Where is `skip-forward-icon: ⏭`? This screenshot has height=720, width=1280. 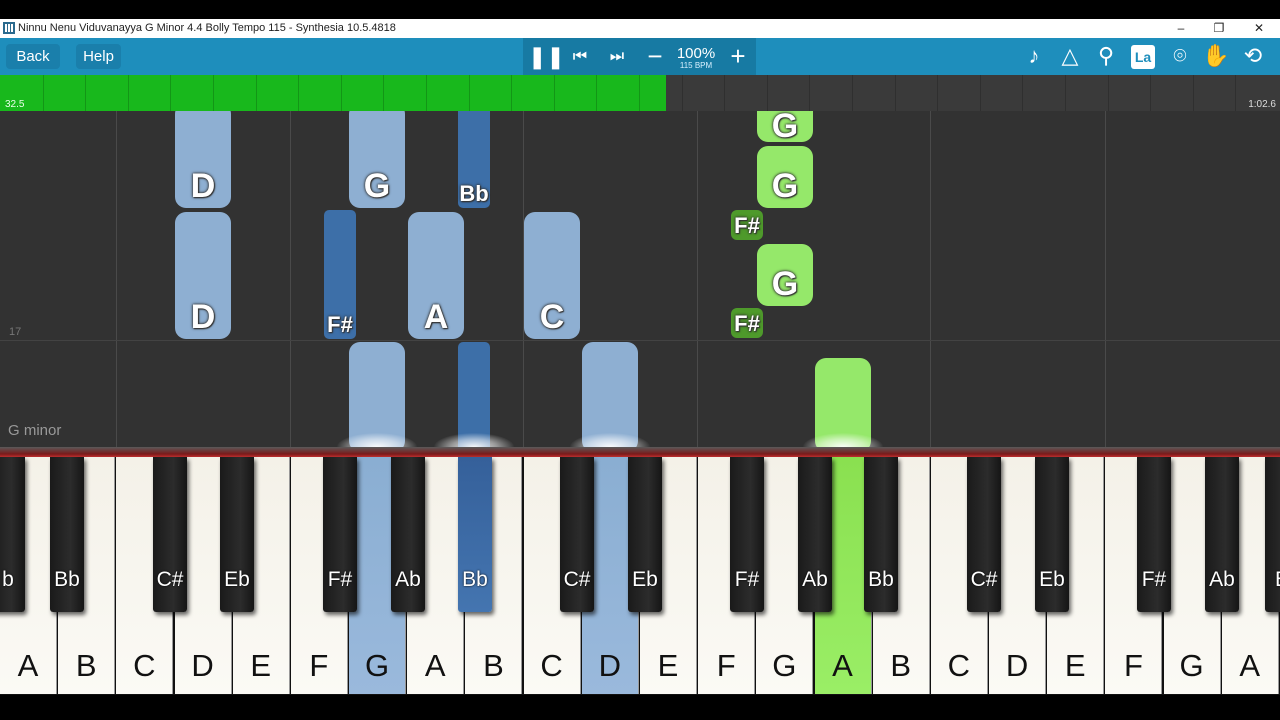
skip-forward-icon: ⏭ is located at coordinates (617, 57).